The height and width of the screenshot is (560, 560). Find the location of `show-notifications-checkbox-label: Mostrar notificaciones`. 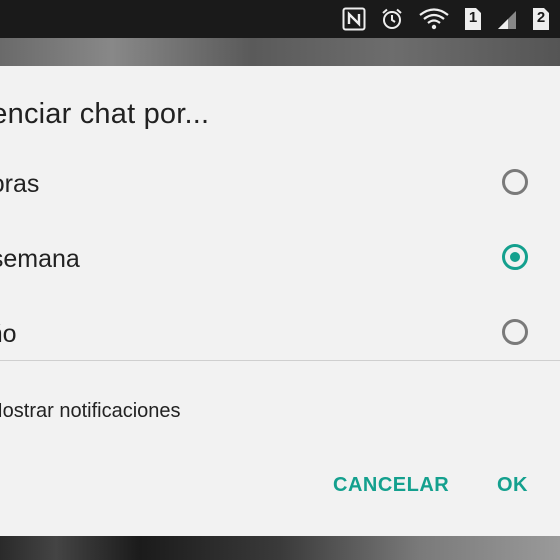

show-notifications-checkbox-label: Mostrar notificaciones is located at coordinates (90, 411).